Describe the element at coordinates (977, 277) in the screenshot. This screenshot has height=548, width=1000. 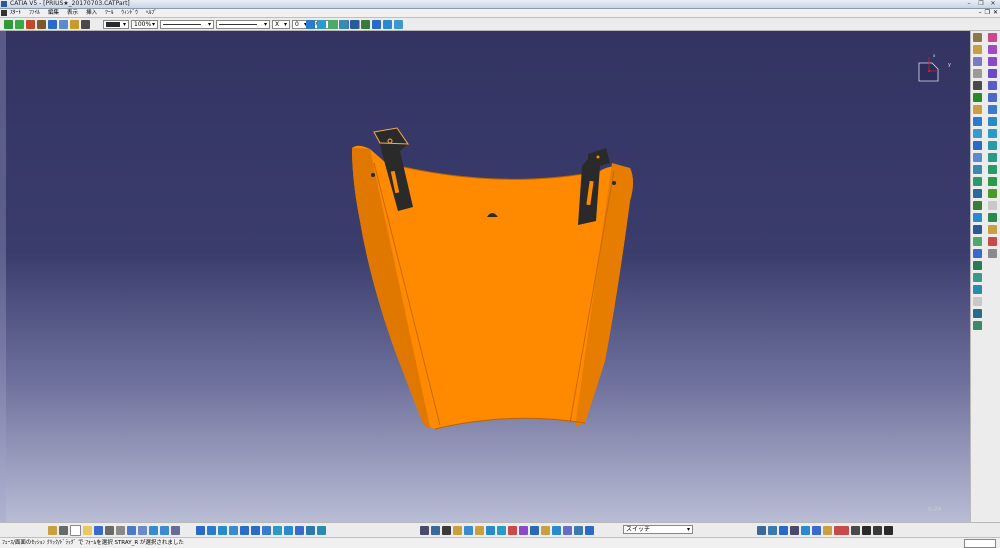
I see `assemble-icon` at that location.